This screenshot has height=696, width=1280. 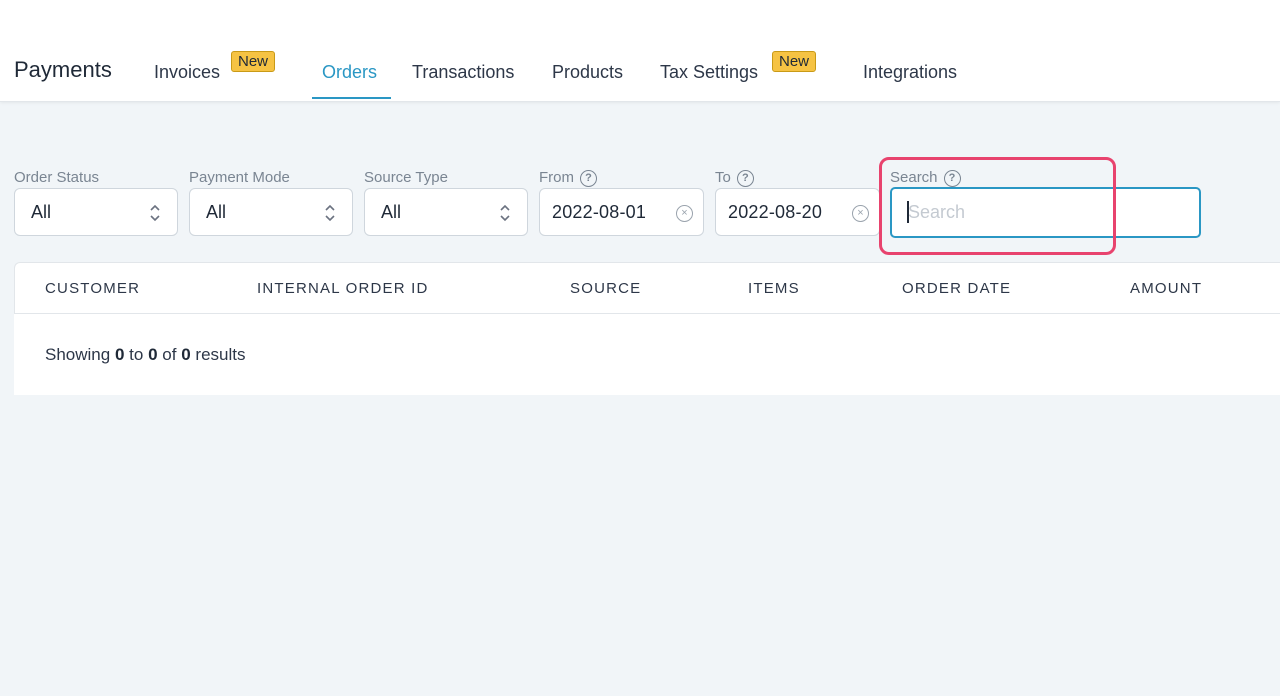 What do you see at coordinates (343, 288) in the screenshot?
I see `column-header-internal-order-id: INTERNAL ORDER ID` at bounding box center [343, 288].